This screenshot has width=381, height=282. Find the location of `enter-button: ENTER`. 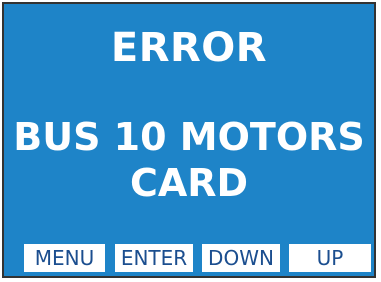

enter-button: ENTER is located at coordinates (154, 258).